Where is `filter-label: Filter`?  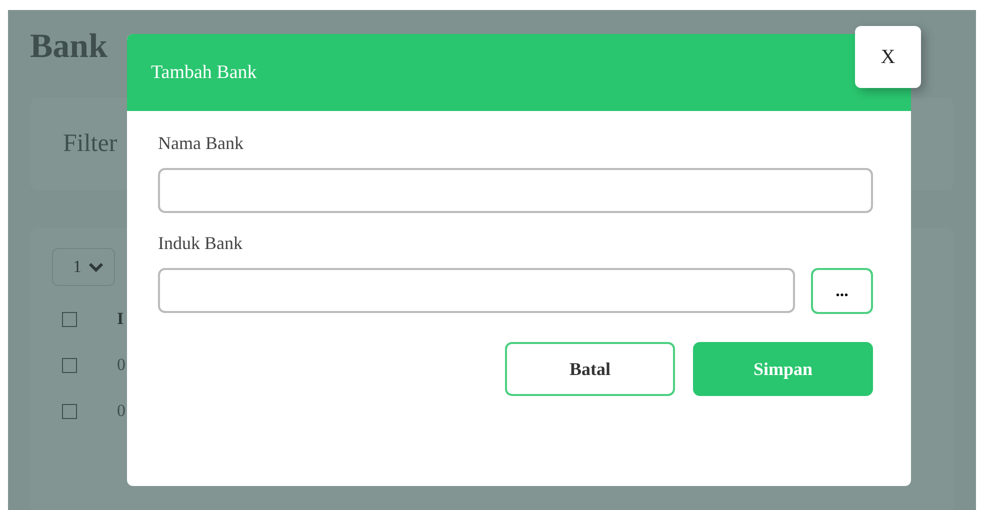
filter-label: Filter is located at coordinates (90, 144).